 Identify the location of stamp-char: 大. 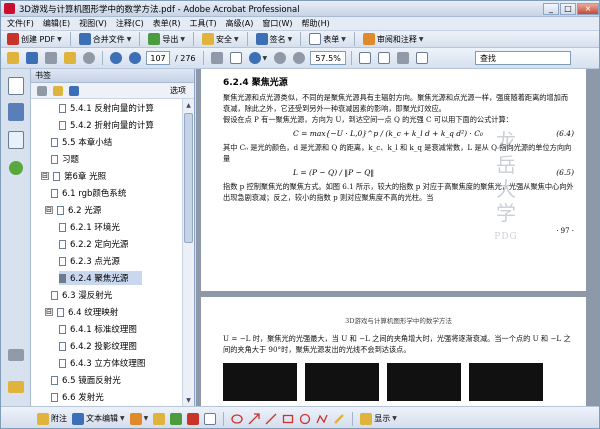
(506, 189).